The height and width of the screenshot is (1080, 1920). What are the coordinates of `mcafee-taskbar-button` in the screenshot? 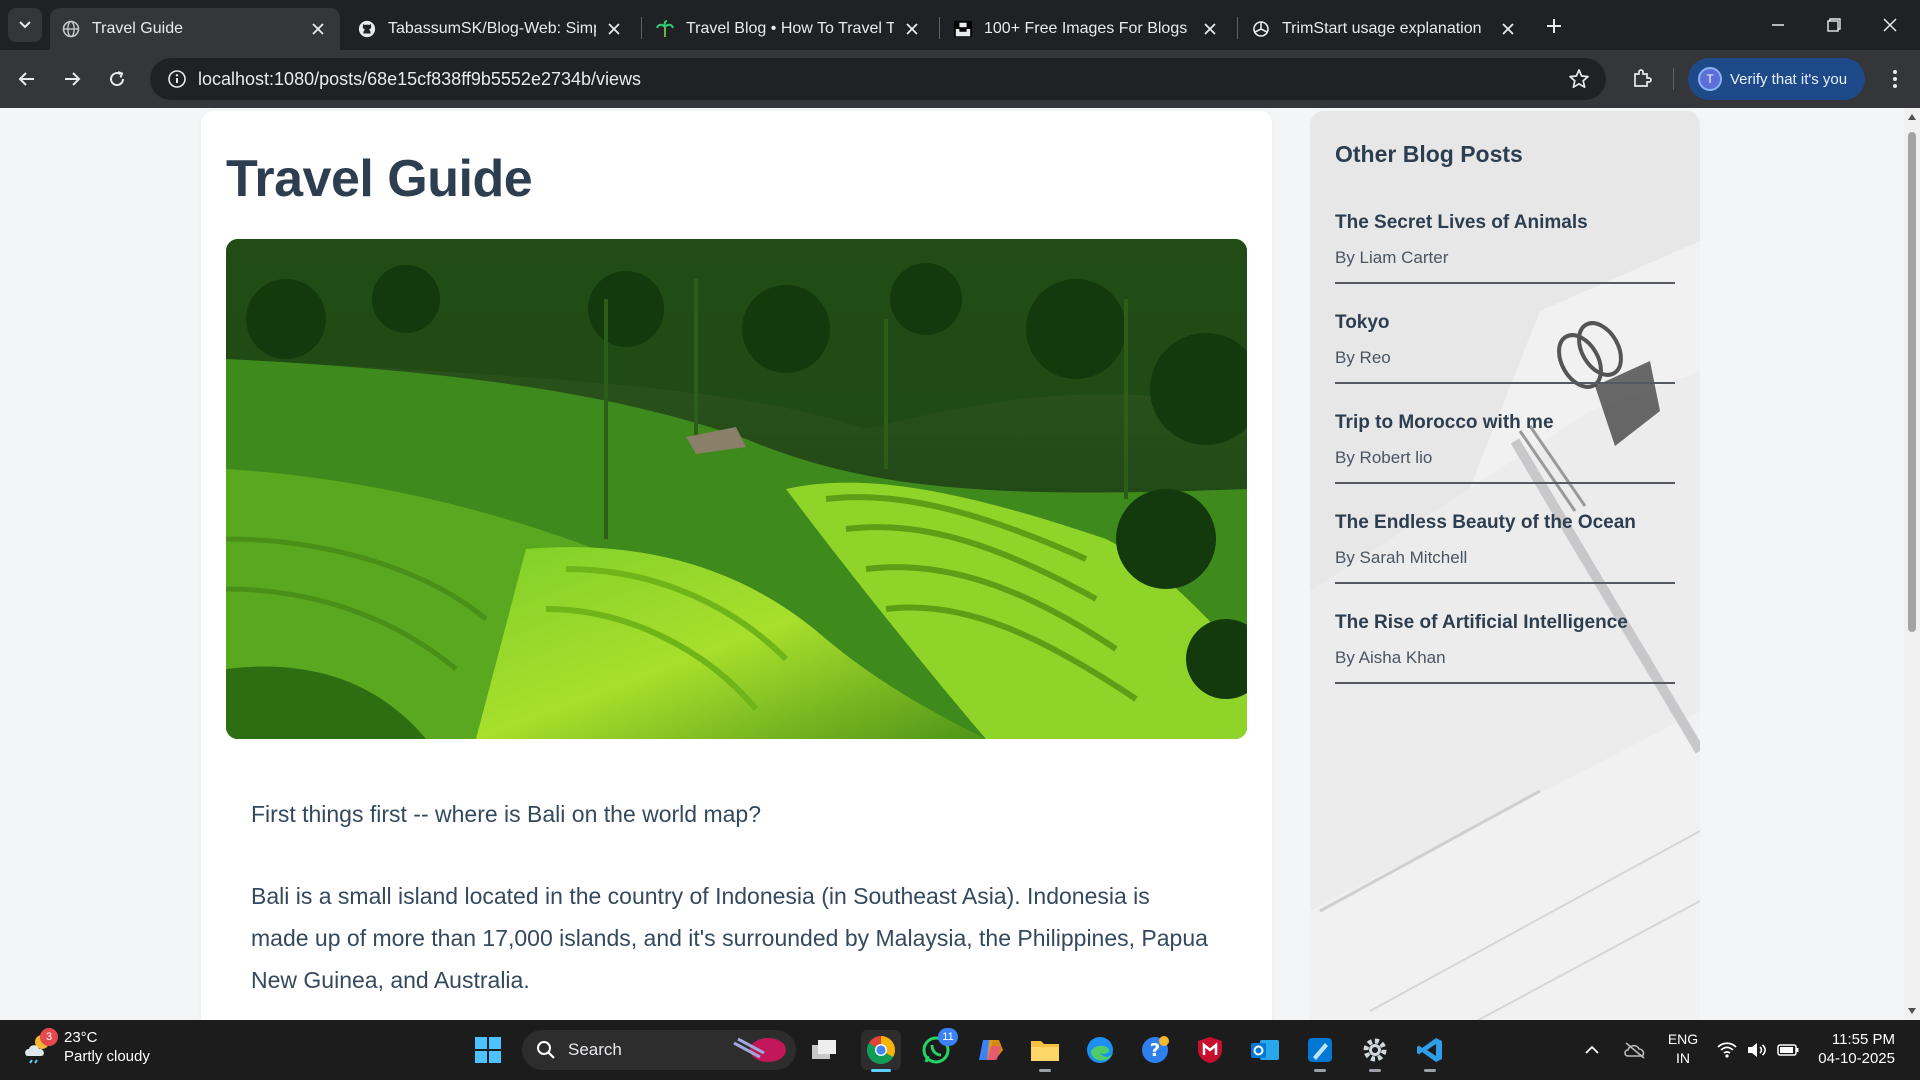 It's located at (1210, 1050).